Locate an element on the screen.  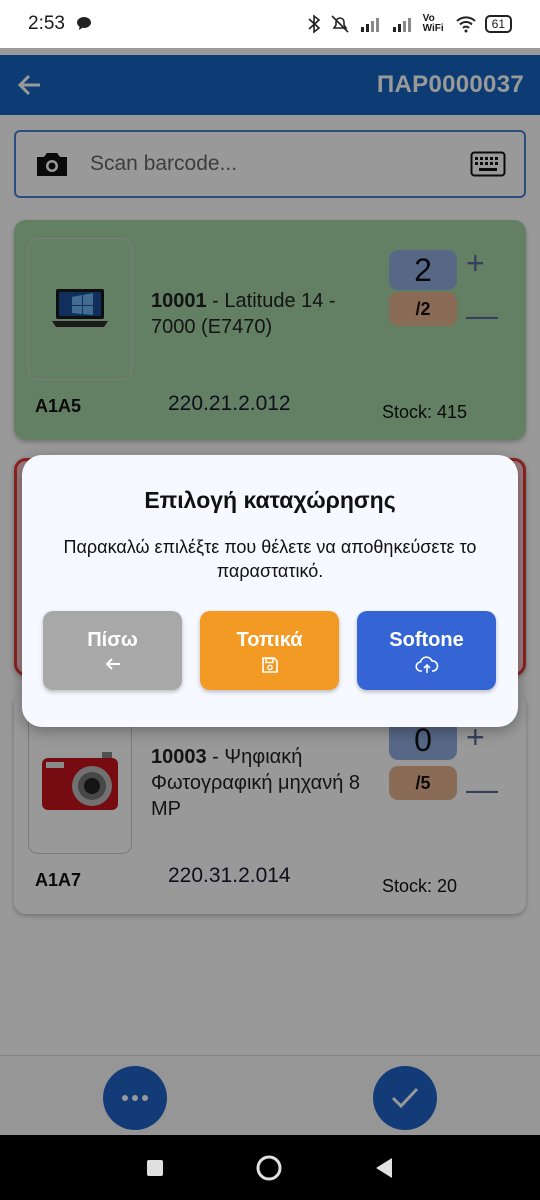
dialog-title: Επιλογή καταχώρησης is located at coordinates (270, 500).